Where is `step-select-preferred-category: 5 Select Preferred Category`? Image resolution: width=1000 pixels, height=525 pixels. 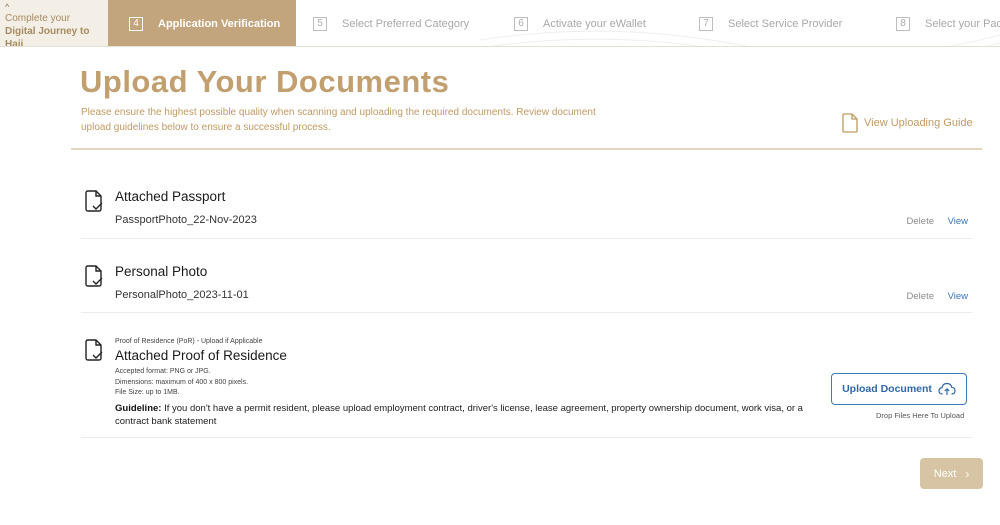 step-select-preferred-category: 5 Select Preferred Category is located at coordinates (391, 23).